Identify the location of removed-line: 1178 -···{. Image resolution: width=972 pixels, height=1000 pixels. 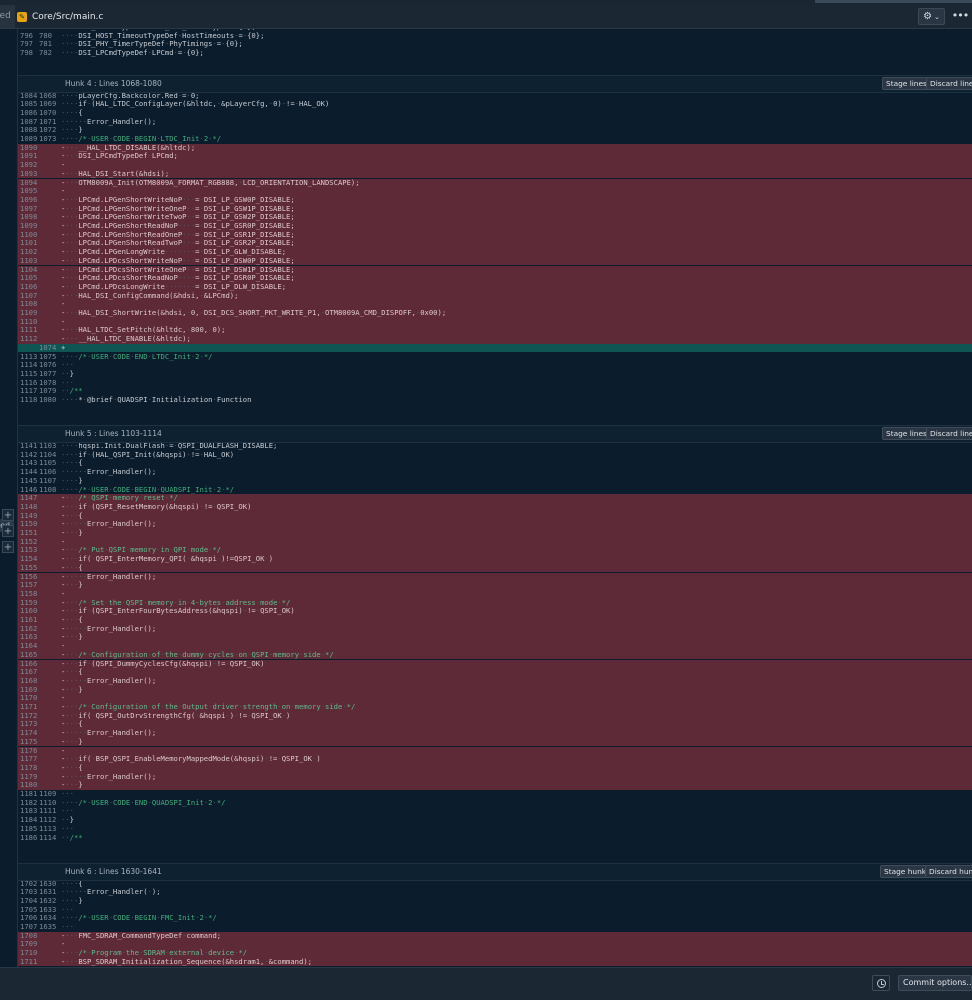
(495, 768).